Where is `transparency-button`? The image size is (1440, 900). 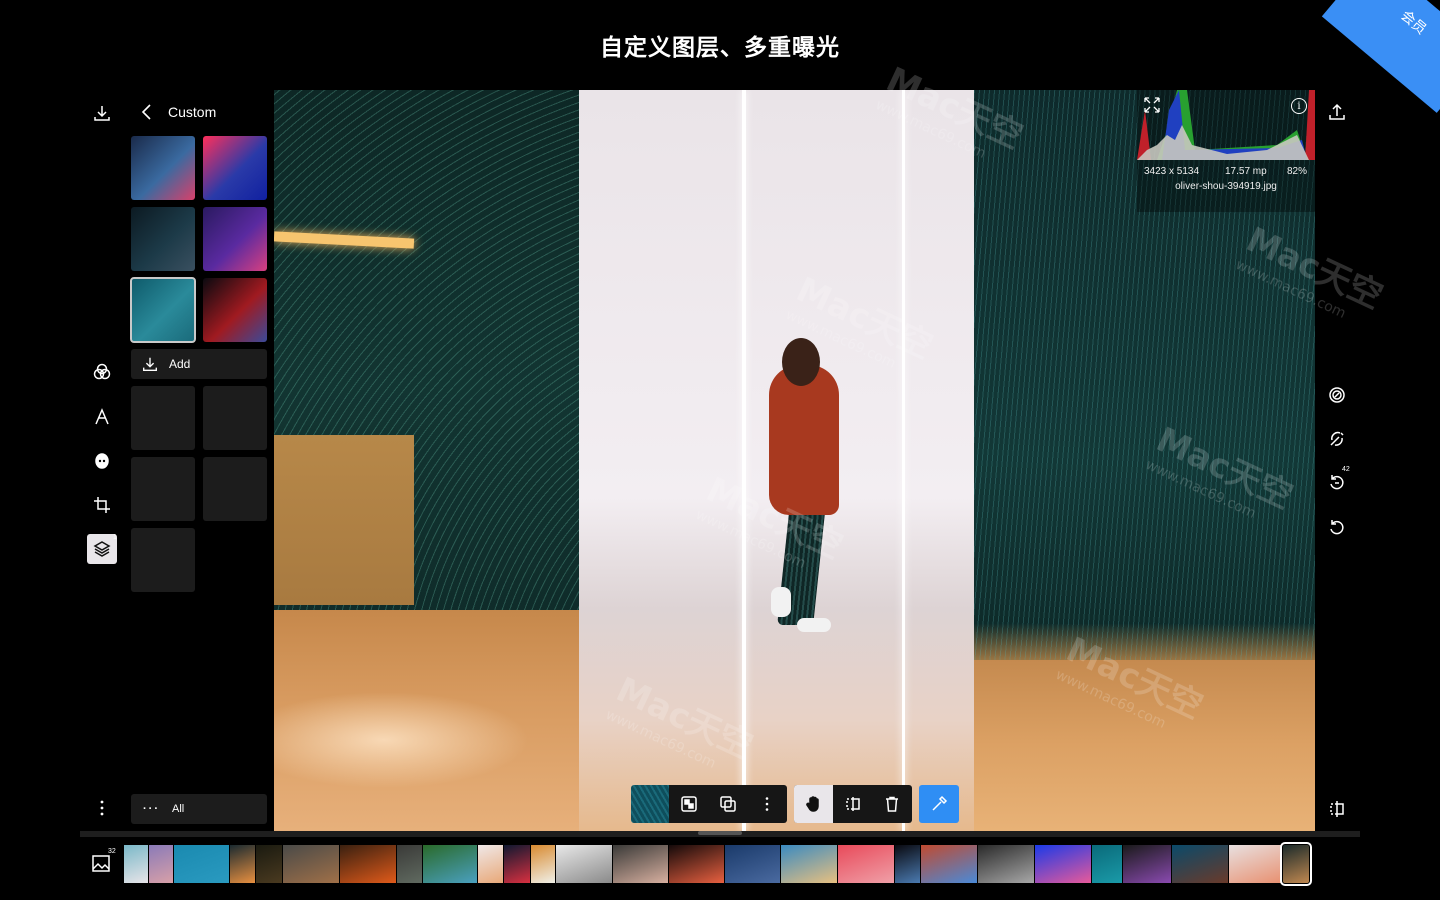
transparency-button is located at coordinates (688, 804).